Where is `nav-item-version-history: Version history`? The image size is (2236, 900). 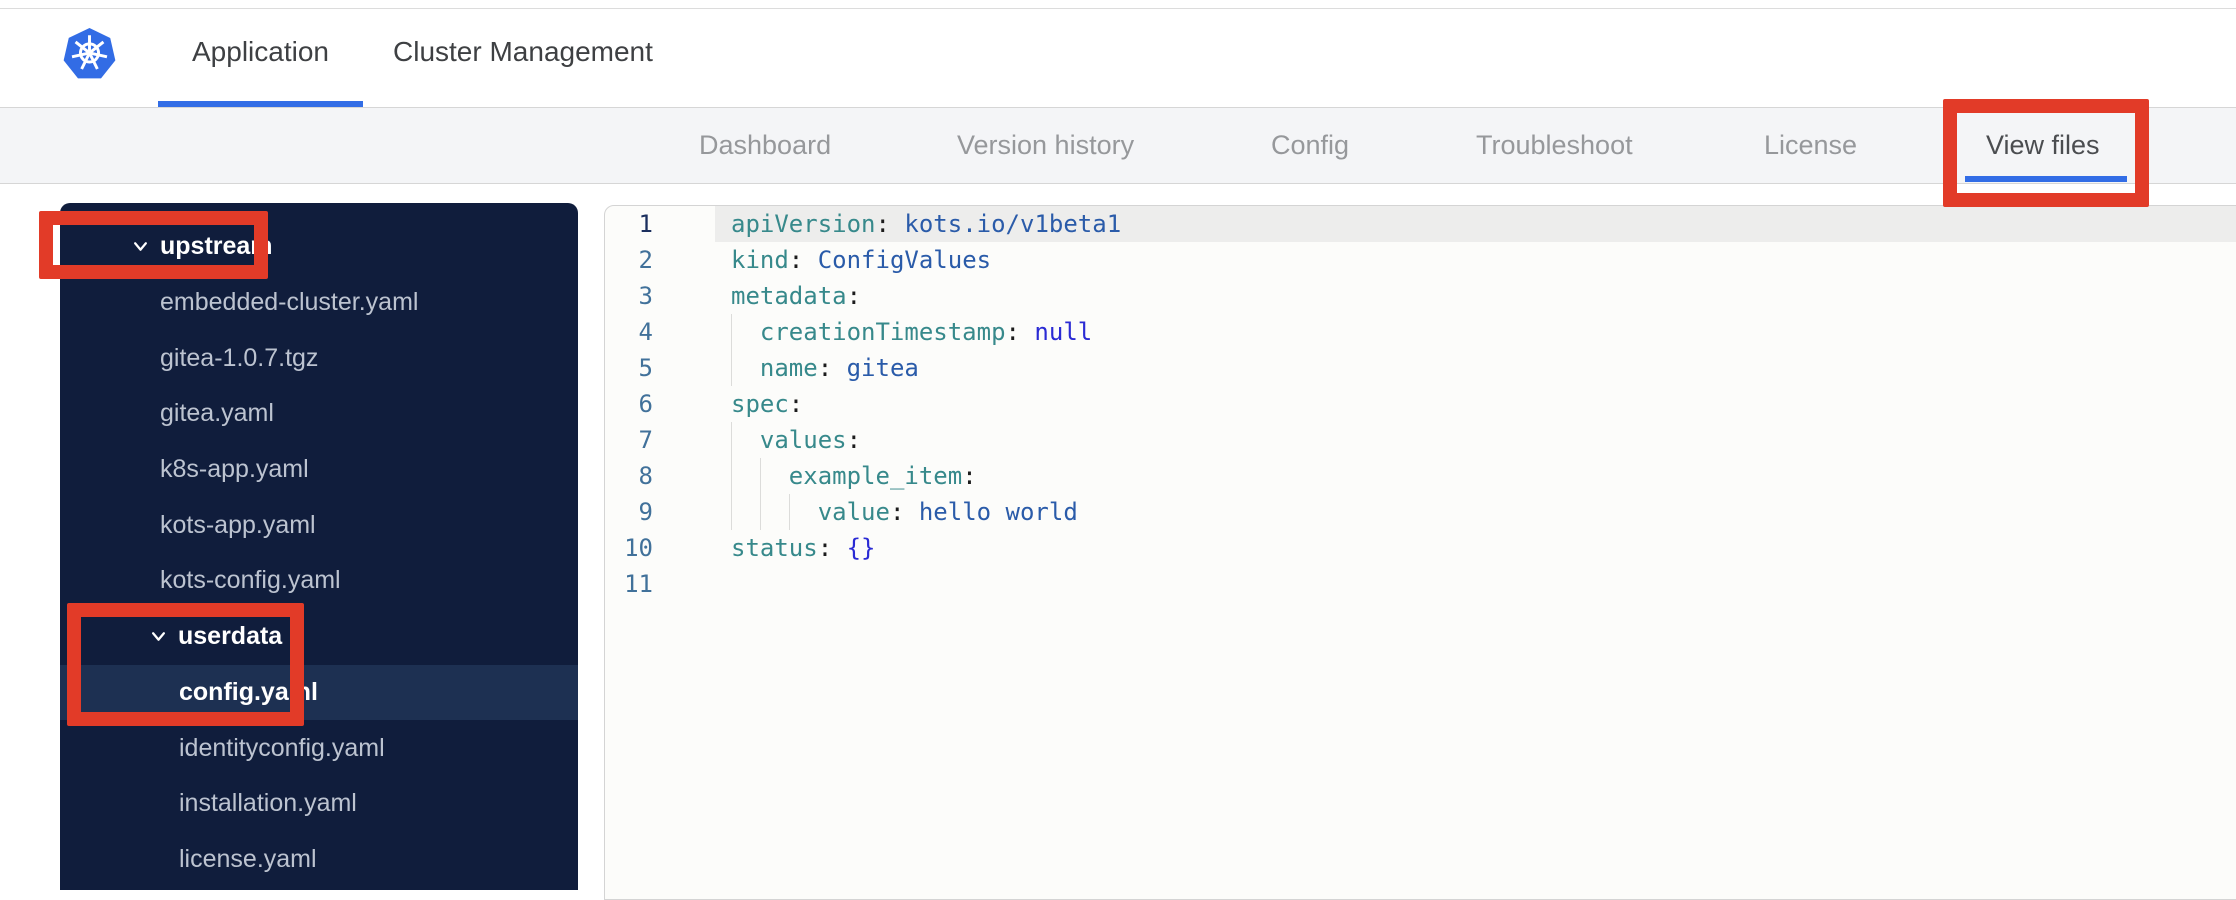
nav-item-version-history: Version history is located at coordinates (1045, 145).